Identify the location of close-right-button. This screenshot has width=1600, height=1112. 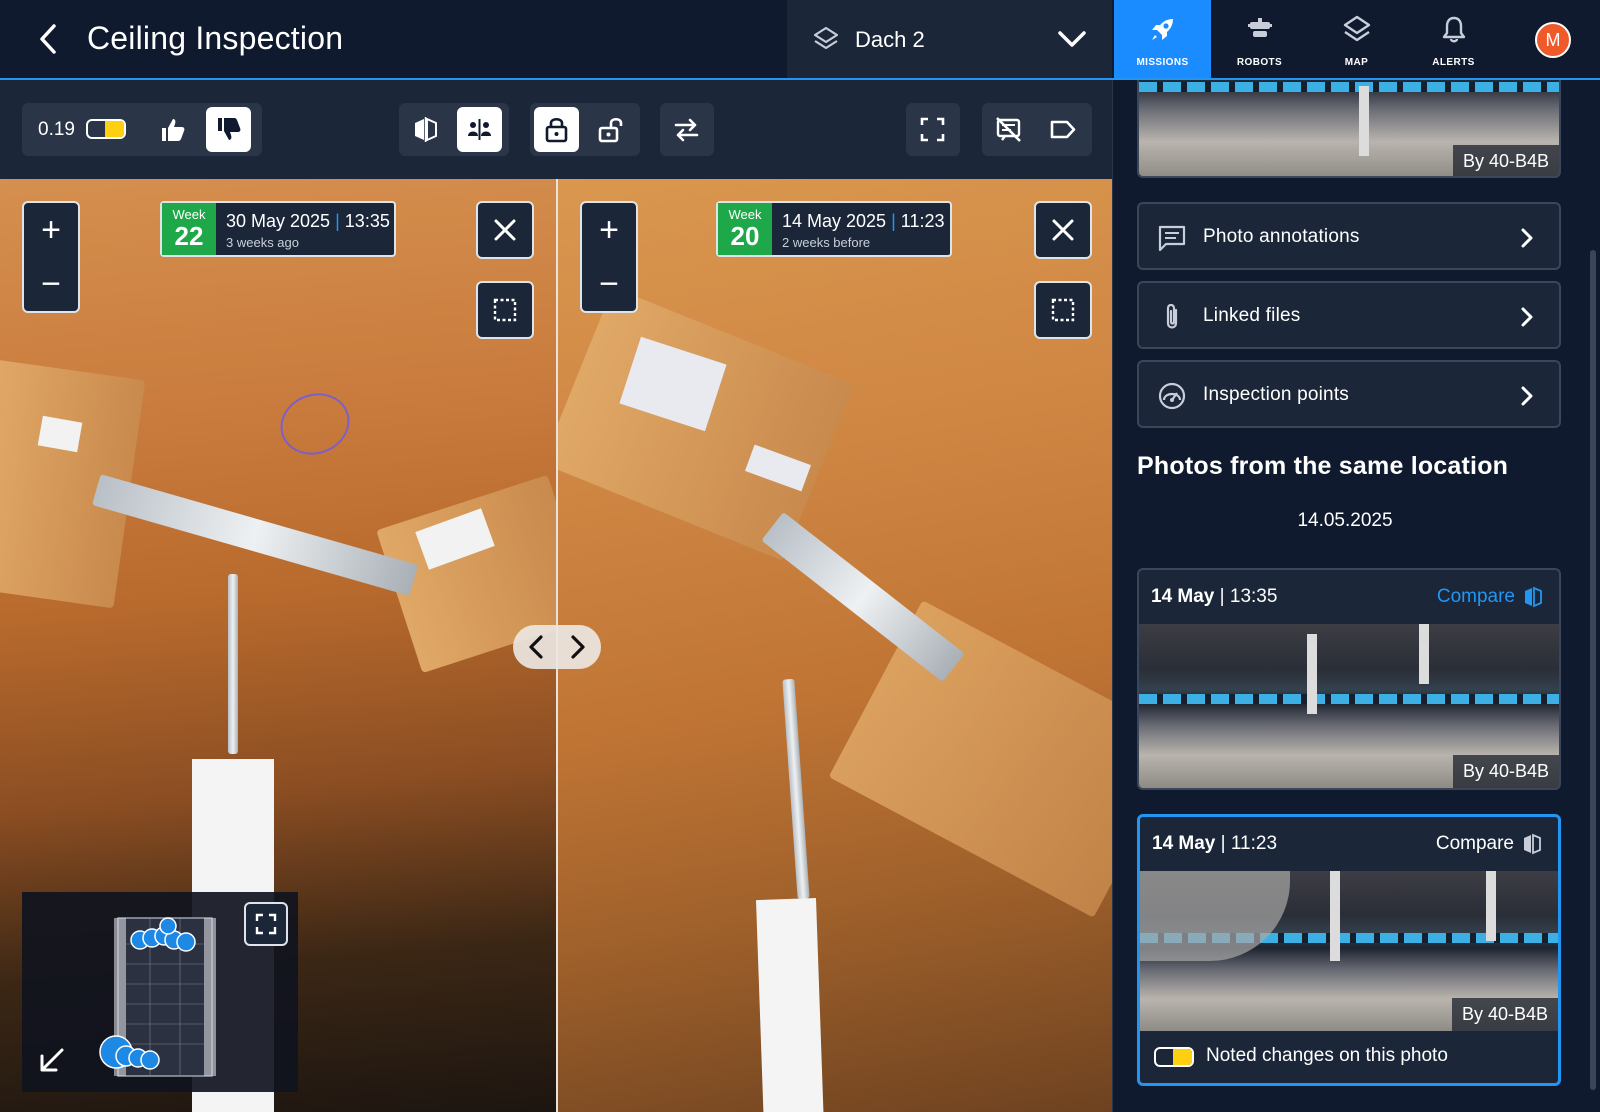
(1063, 230).